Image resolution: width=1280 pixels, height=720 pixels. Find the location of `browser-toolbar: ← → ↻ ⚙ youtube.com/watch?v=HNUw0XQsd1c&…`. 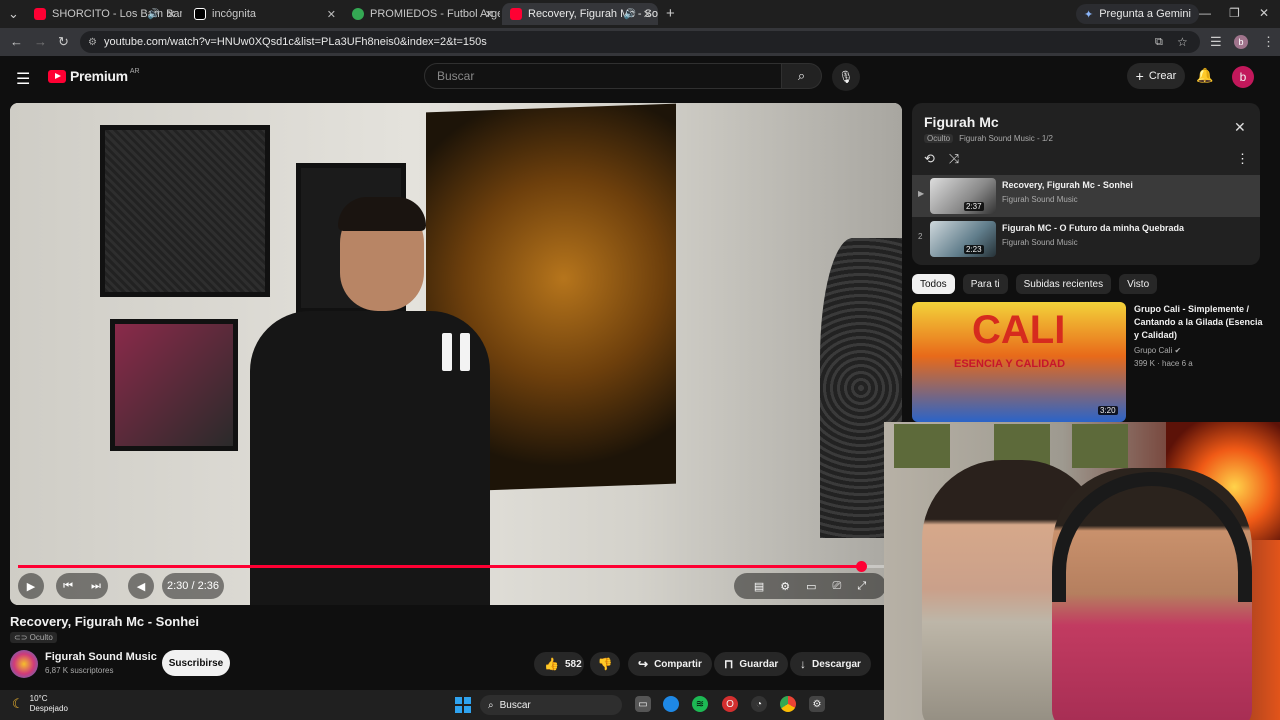

browser-toolbar: ← → ↻ ⚙ youtube.com/watch?v=HNUw0XQsd1c&… is located at coordinates (640, 42).